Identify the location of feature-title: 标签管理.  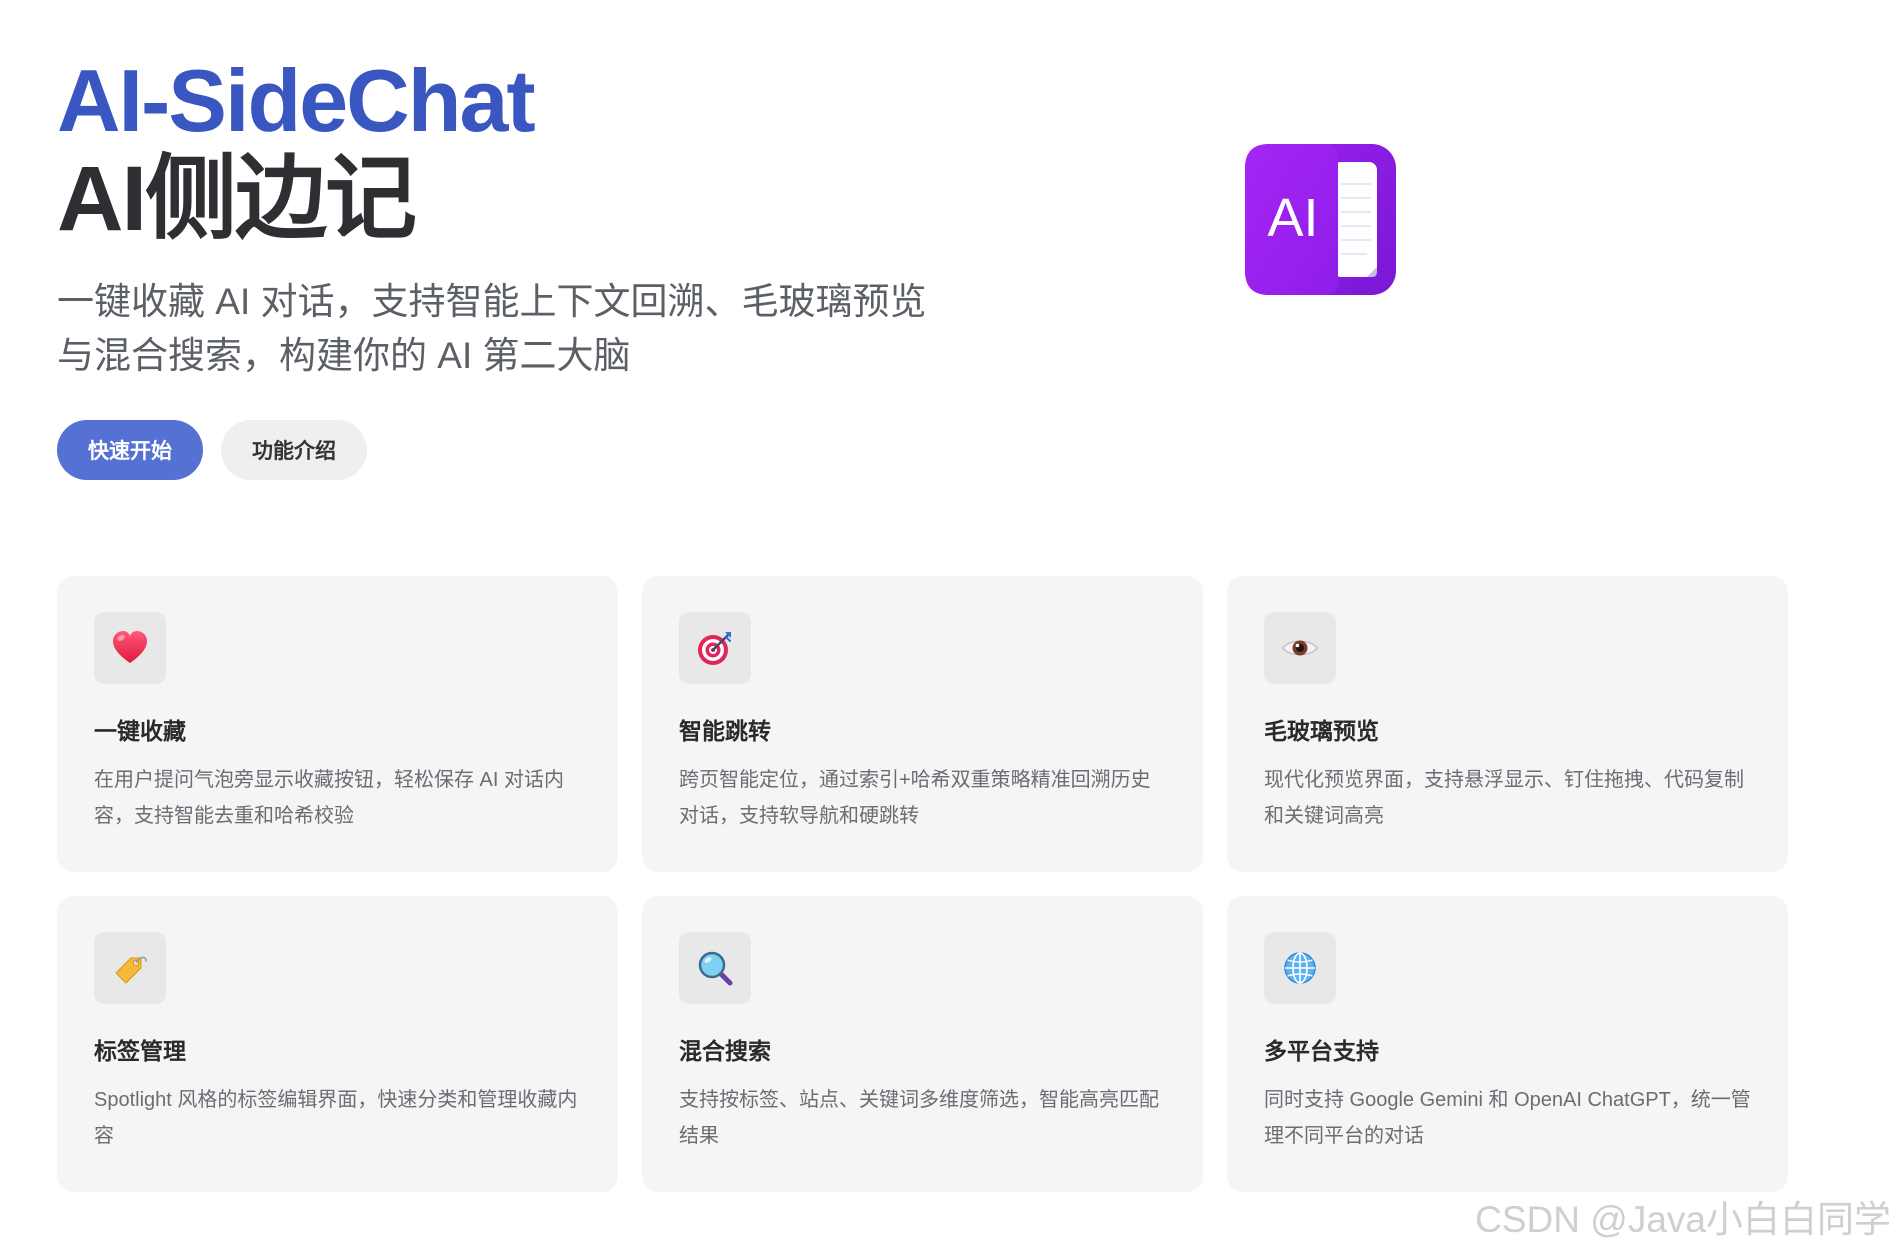
(140, 1051).